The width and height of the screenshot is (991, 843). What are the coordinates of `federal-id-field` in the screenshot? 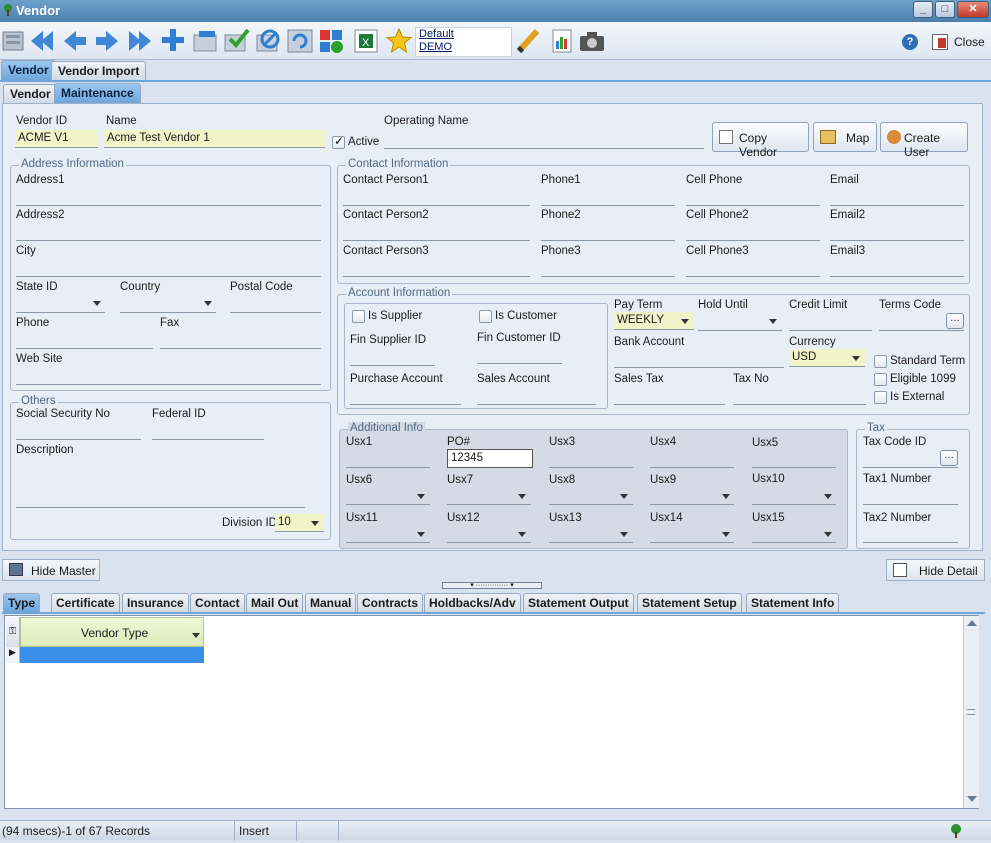 It's located at (208, 439).